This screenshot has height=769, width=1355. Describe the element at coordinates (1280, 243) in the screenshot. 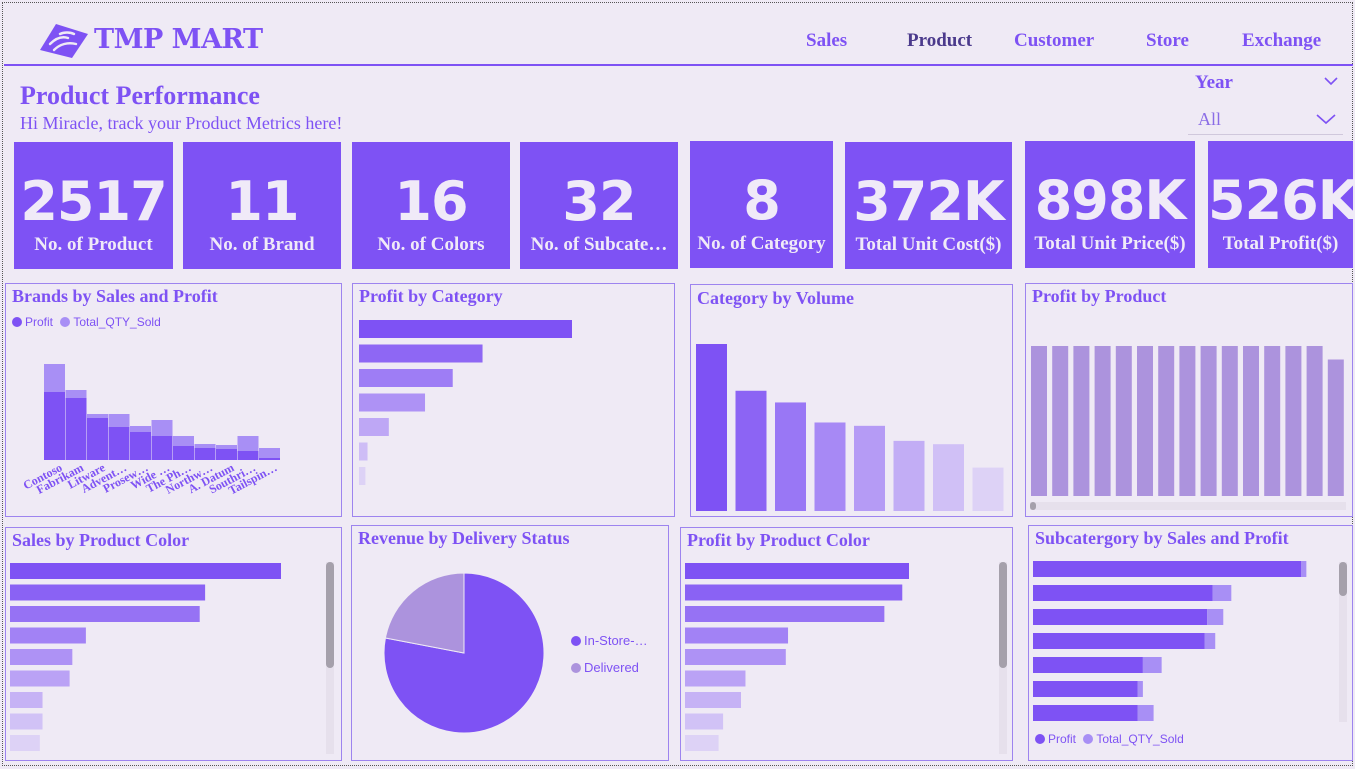

I see `kpi-label: Total Profit($)` at that location.